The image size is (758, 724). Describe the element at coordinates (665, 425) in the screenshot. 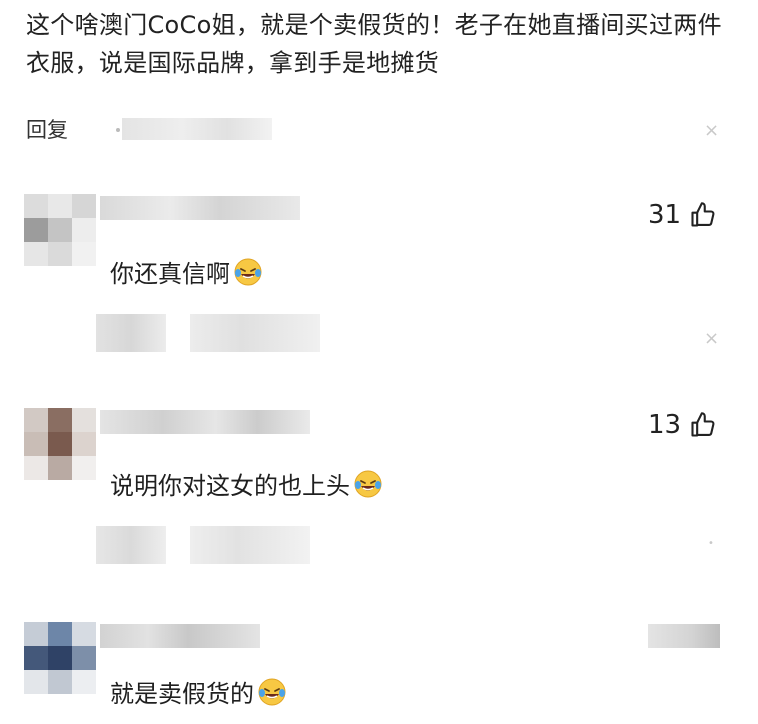

I see `like-count: 13` at that location.